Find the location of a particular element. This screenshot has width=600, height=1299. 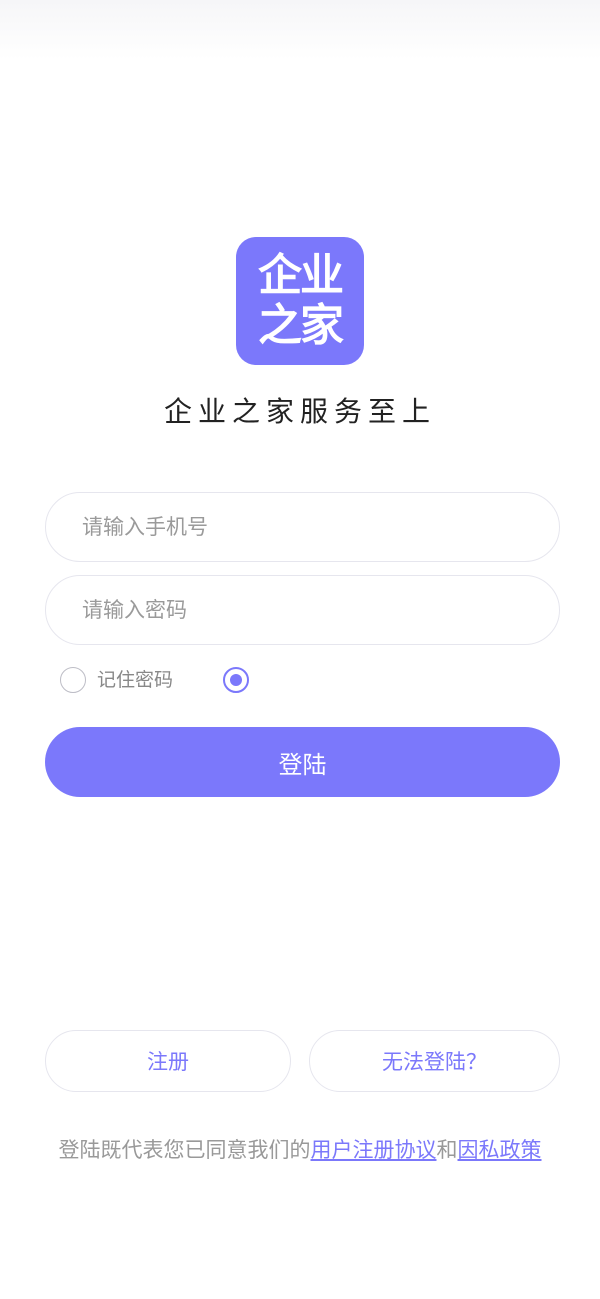

agreement-prefix: 登陆既代表您已同意我们的 is located at coordinates (184, 1150).